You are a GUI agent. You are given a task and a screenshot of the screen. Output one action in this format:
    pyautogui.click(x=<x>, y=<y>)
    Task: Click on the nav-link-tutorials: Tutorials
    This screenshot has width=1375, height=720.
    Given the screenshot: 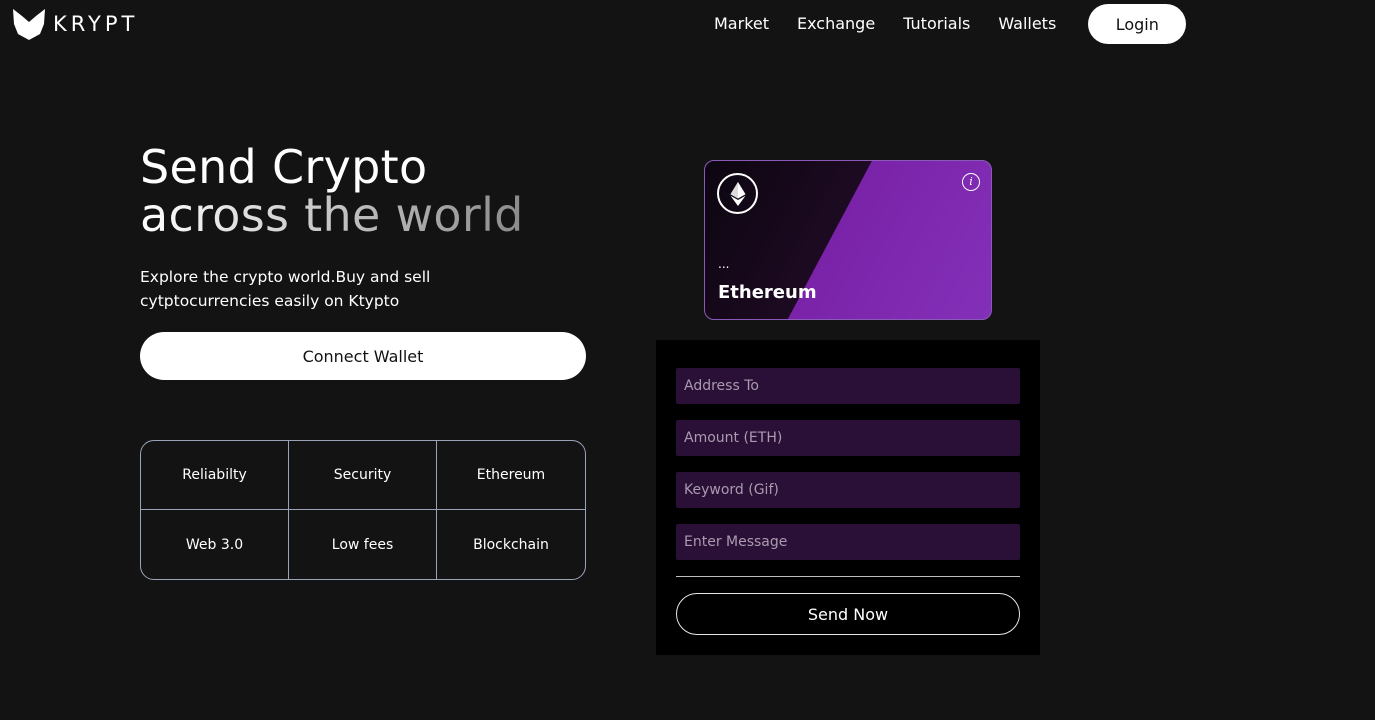 What is the action you would take?
    pyautogui.click(x=936, y=24)
    